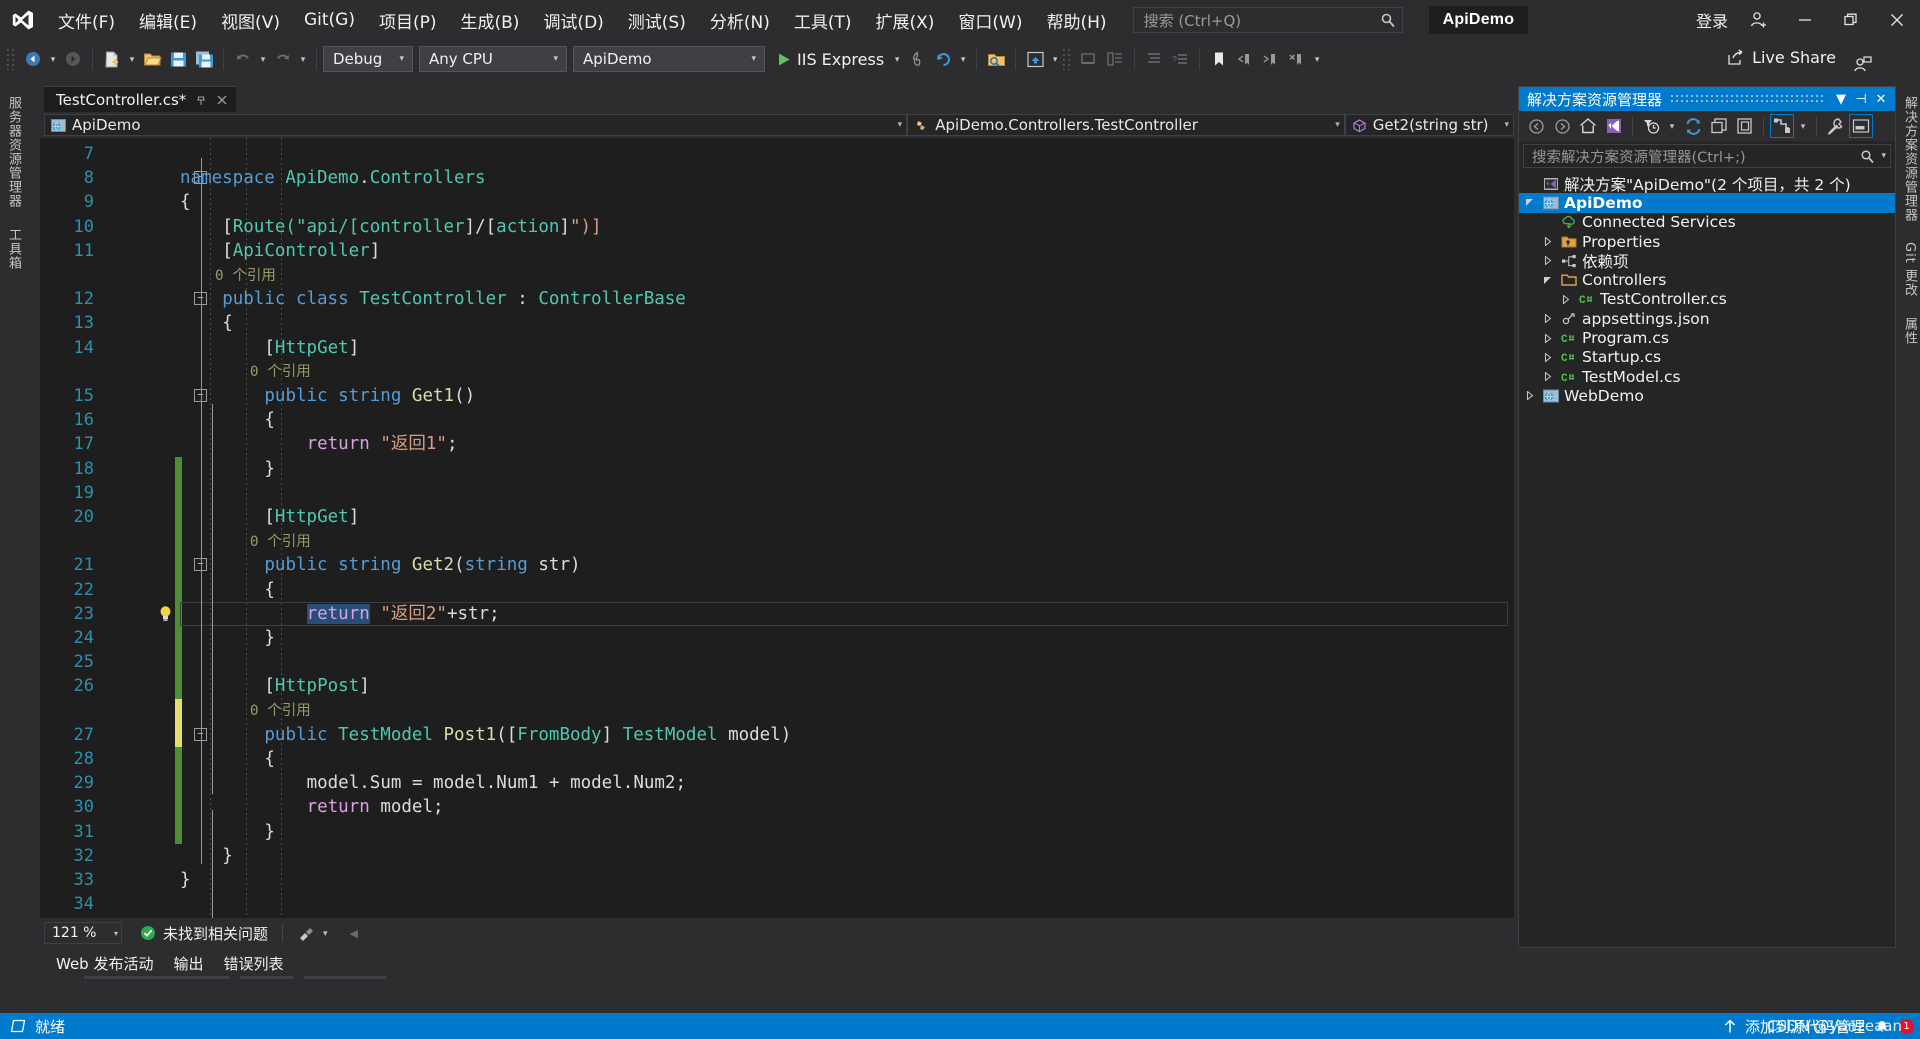  I want to click on code-line: 8−namespace ApiDemo.Controllers, so click(777, 178).